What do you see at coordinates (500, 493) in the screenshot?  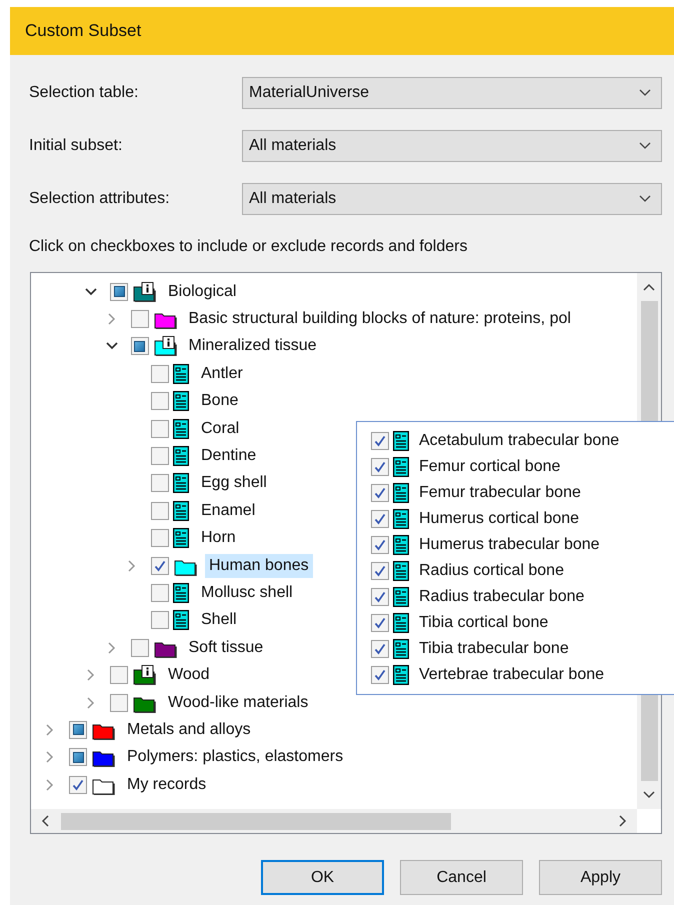 I see `list-item: Femur trabecular bone` at bounding box center [500, 493].